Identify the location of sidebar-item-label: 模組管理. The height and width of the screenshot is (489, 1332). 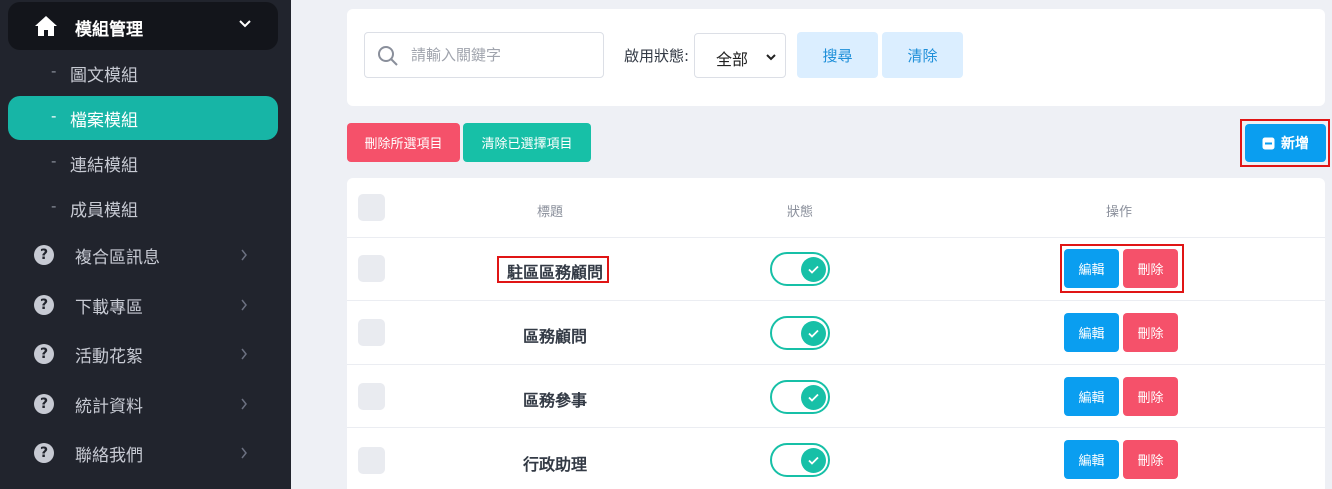
(109, 30).